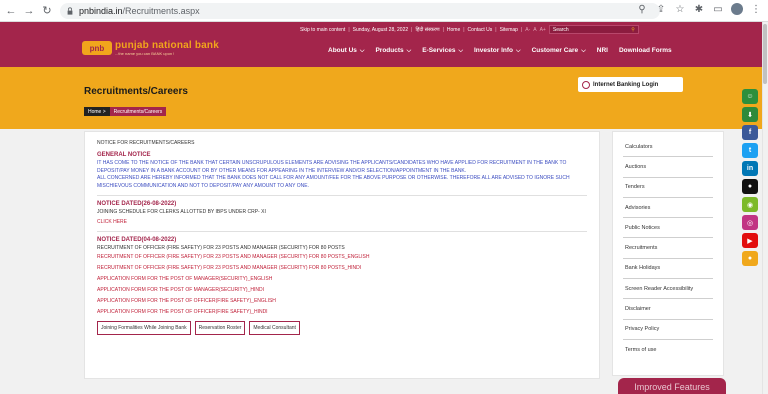 The image size is (768, 394). Describe the element at coordinates (167, 45) in the screenshot. I see `logo-brand: punjab national bank` at that location.